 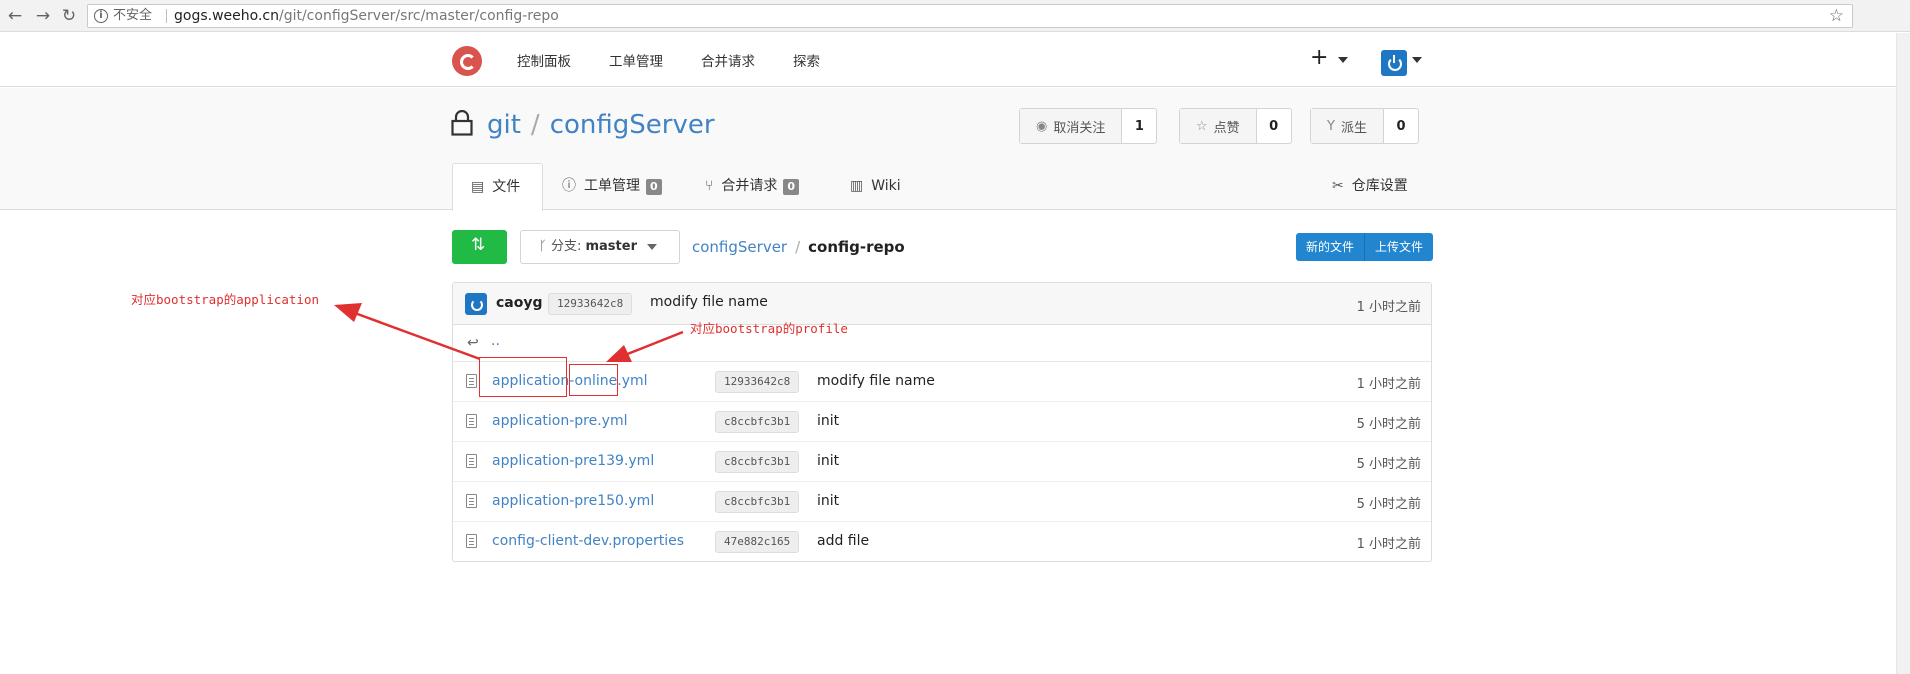 What do you see at coordinates (1394, 63) in the screenshot?
I see `user-avatar` at bounding box center [1394, 63].